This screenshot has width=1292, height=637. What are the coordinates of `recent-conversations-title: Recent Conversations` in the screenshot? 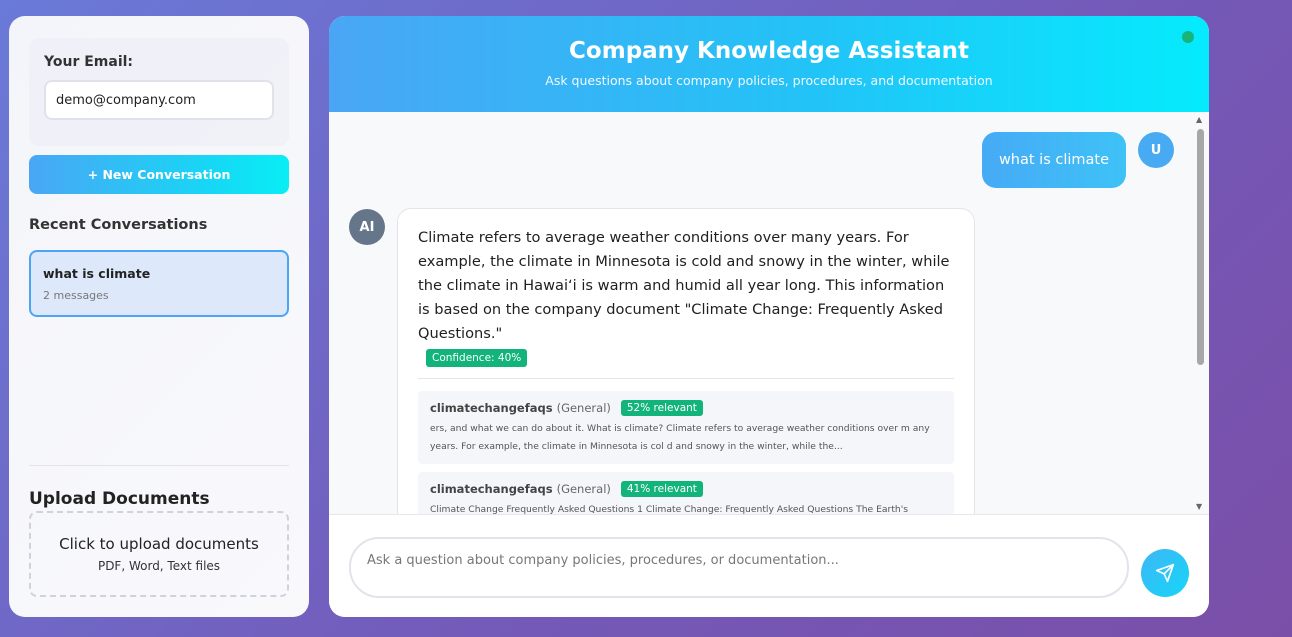 It's located at (118, 225).